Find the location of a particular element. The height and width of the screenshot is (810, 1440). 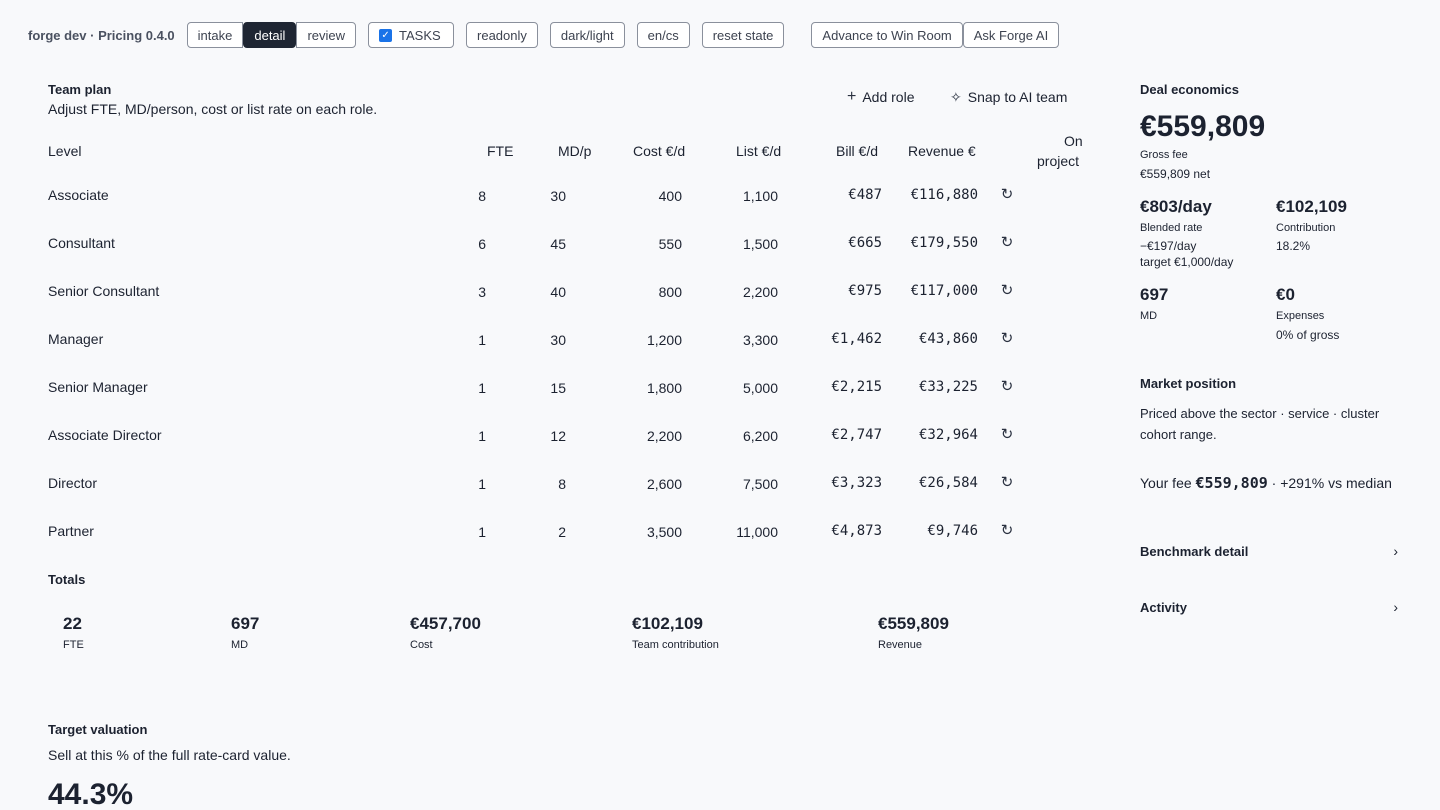

md-per-person-input: 8 is located at coordinates (562, 484).